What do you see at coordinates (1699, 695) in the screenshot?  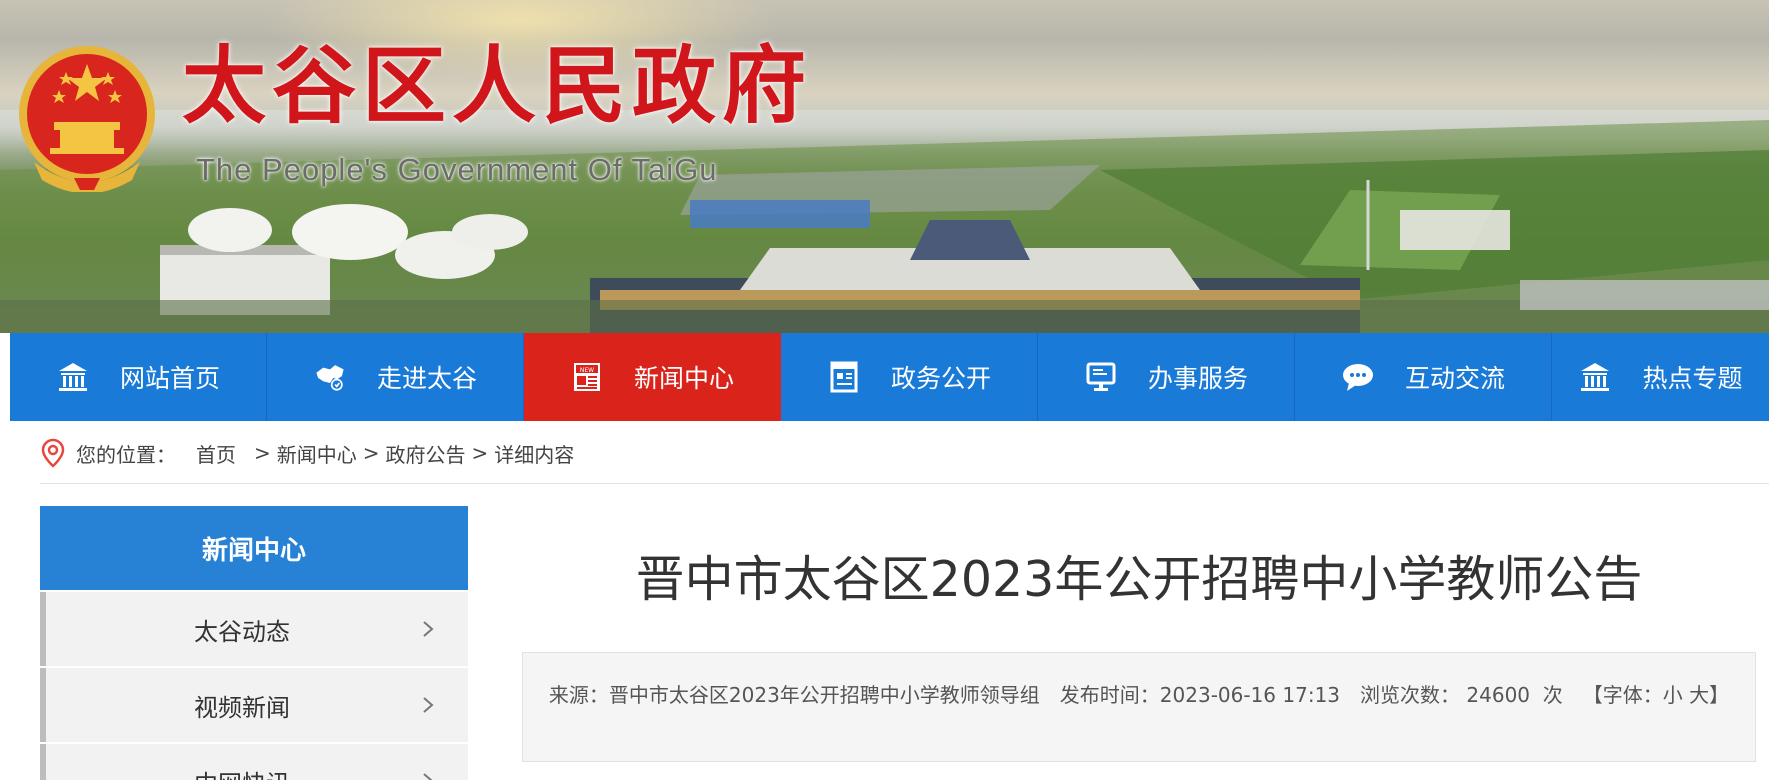 I see `font-size-large-button: 大` at bounding box center [1699, 695].